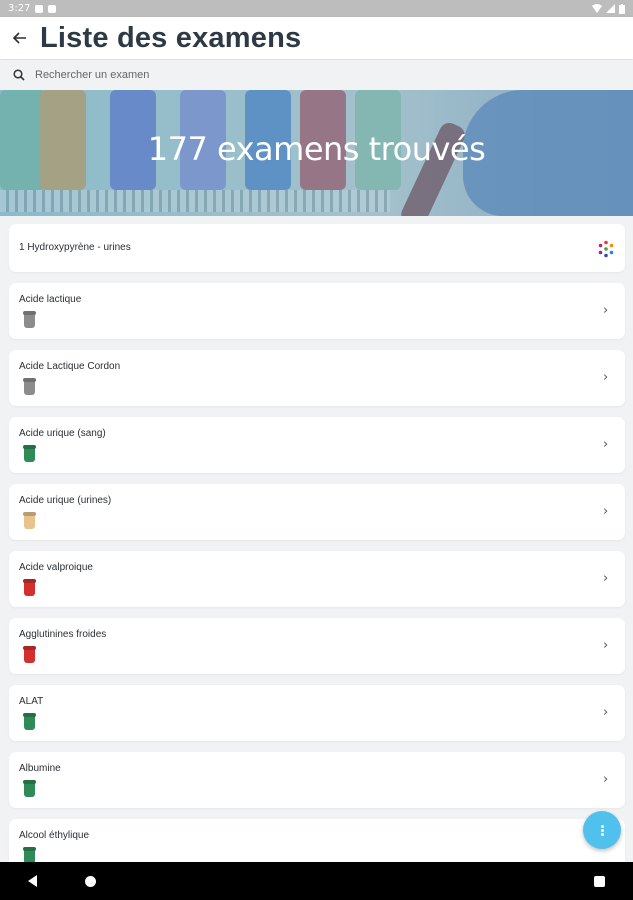 The height and width of the screenshot is (900, 633). I want to click on list-item: Acide urique (sang) ›, so click(317, 445).